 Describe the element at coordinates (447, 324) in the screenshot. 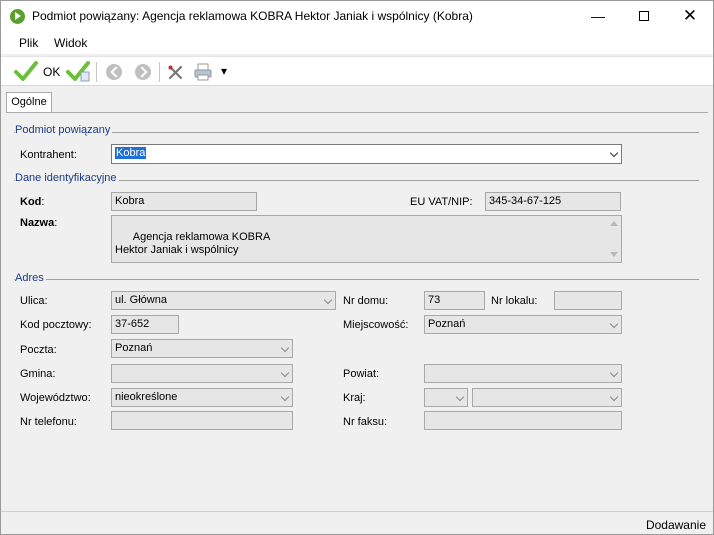

I see `city-value: Poznań` at that location.